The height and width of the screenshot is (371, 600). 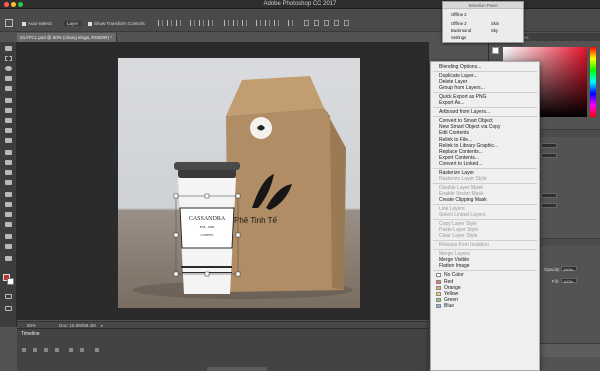 I want to click on pen-tool-icon, so click(x=8, y=194).